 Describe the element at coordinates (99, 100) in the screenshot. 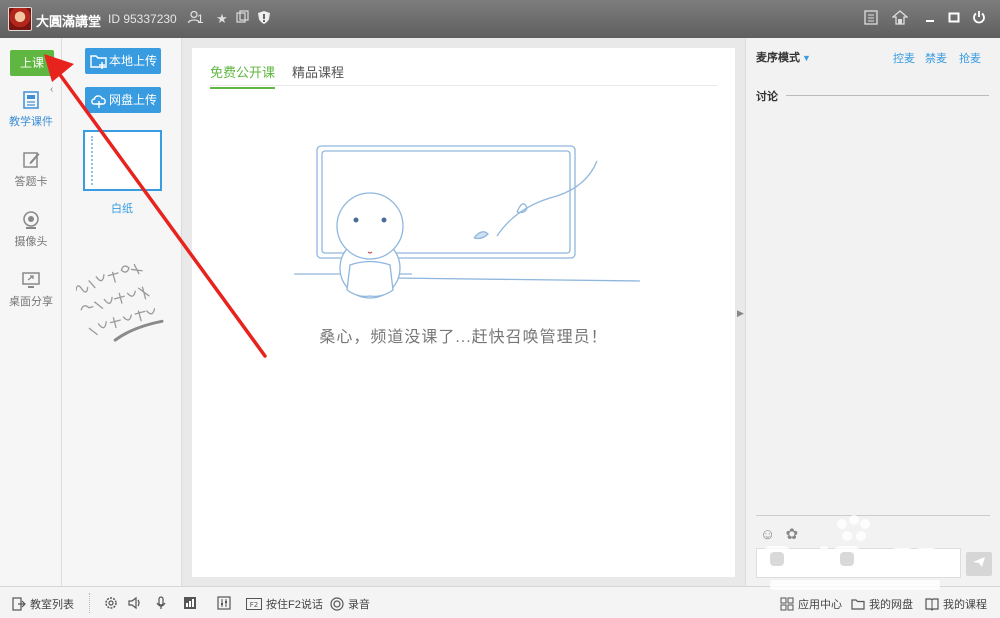

I see `cloud-upload-icon` at that location.